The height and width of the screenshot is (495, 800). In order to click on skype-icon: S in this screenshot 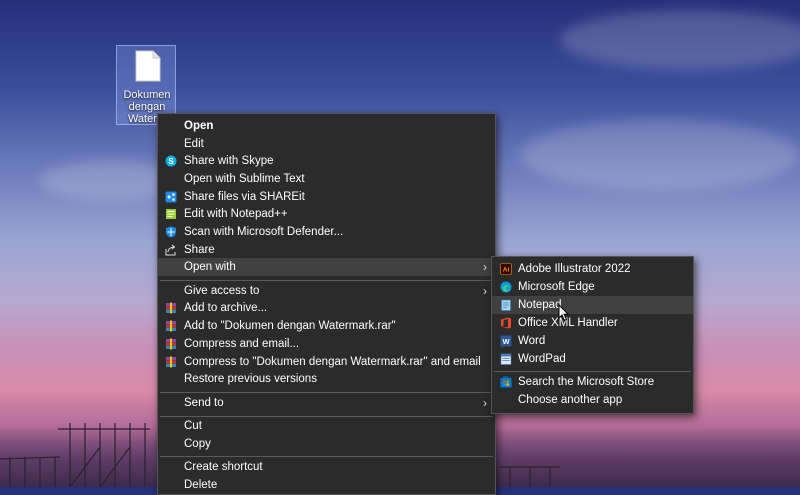, I will do `click(171, 161)`.